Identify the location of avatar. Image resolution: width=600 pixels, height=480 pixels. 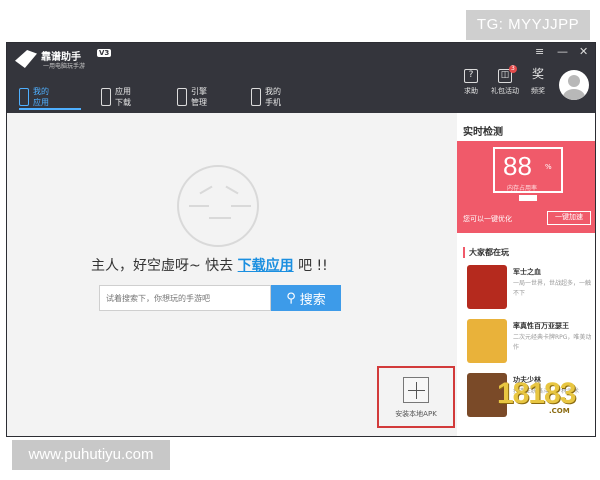
(574, 85).